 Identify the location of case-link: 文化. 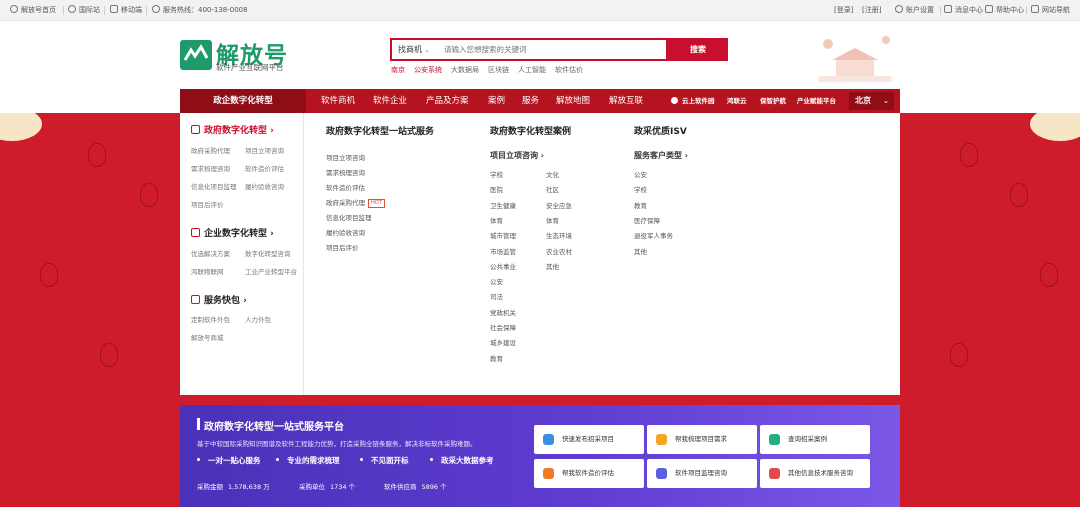
(552, 174).